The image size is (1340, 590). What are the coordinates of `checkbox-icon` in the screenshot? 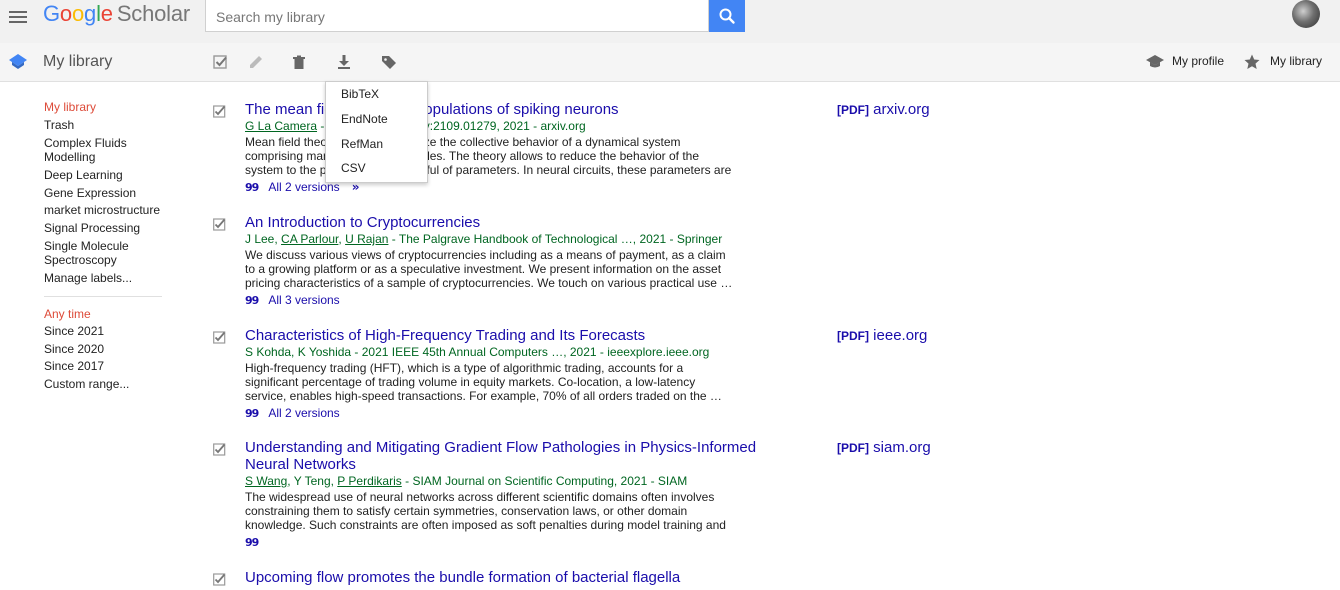 It's located at (220, 62).